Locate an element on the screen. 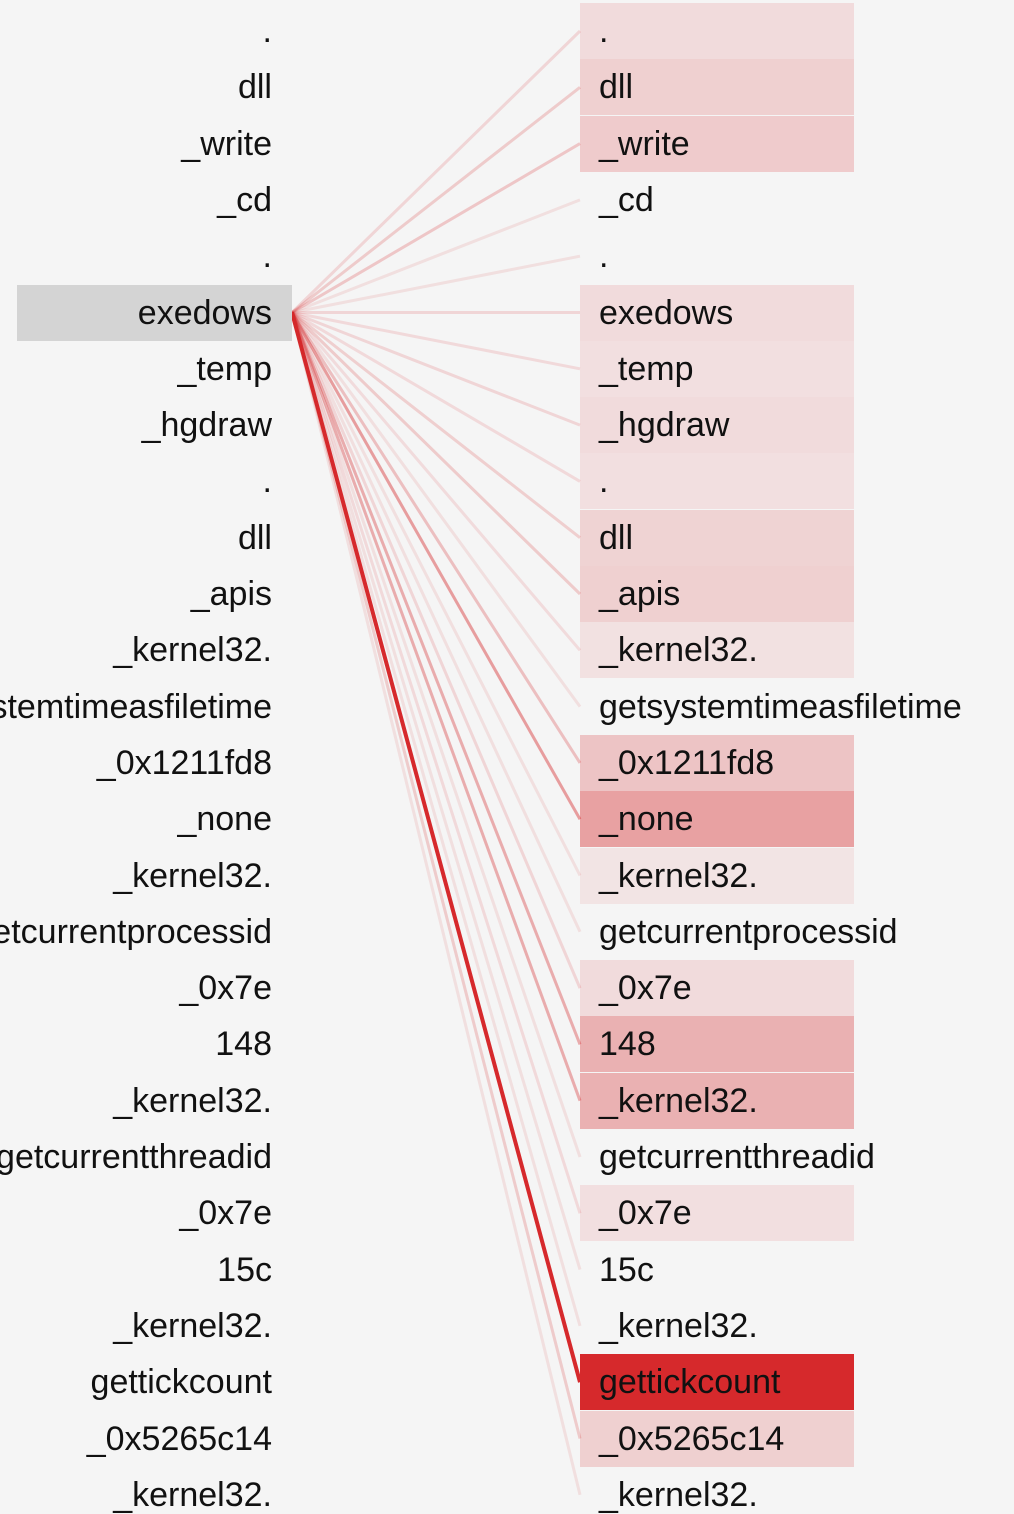  target-token-label: _cd is located at coordinates (626, 199).